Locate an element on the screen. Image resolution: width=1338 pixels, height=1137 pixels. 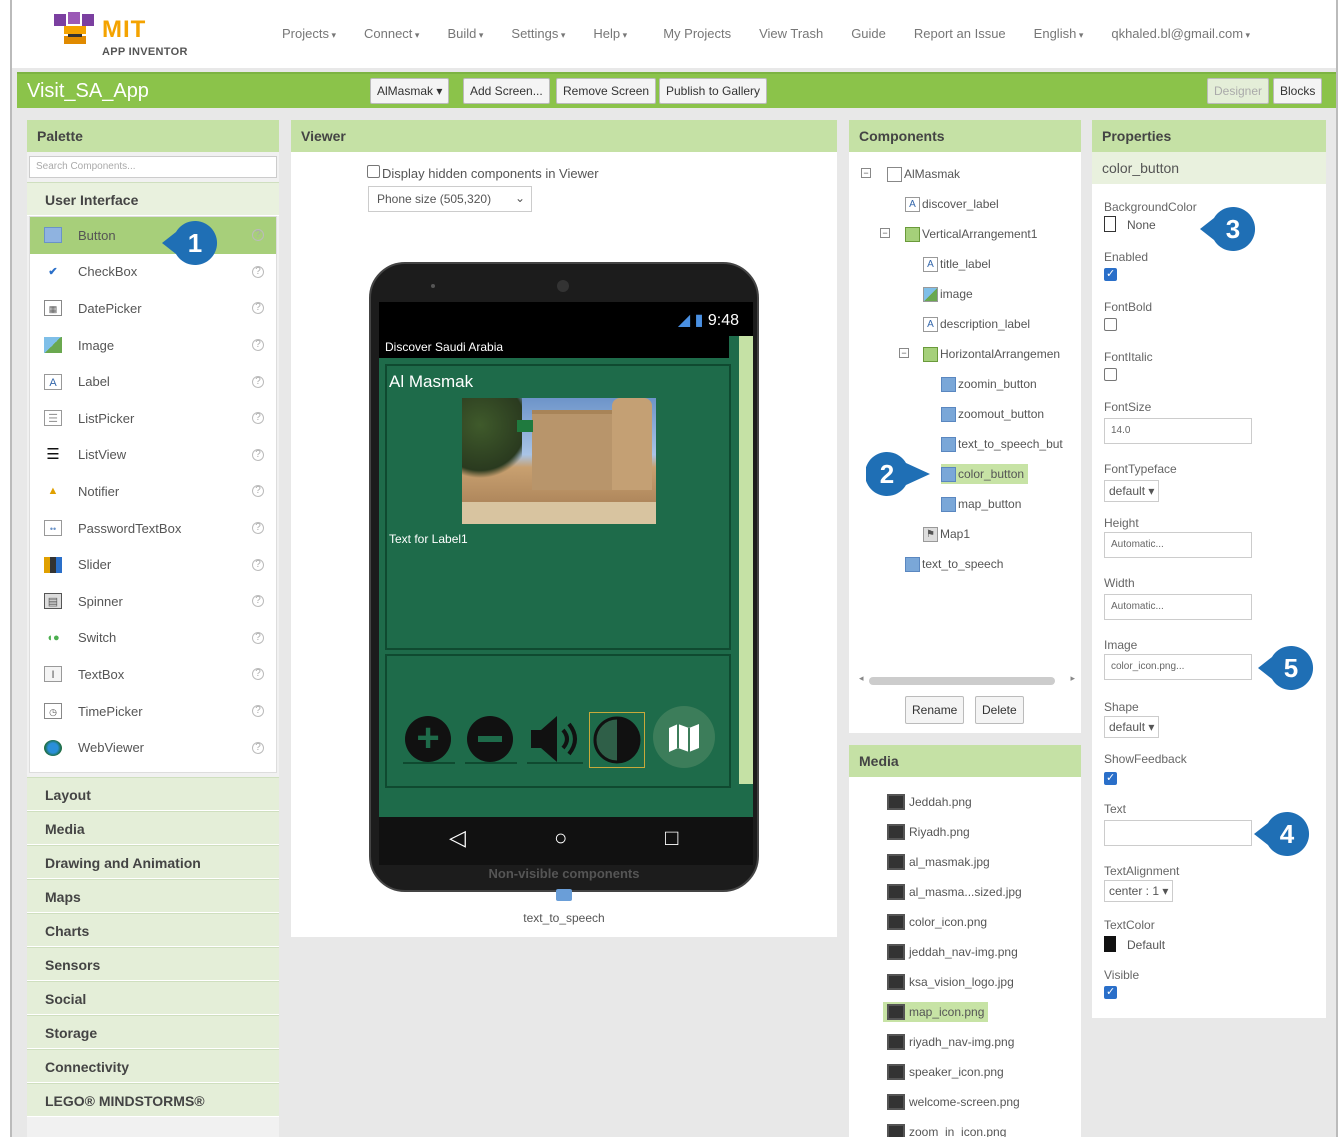
tree-node-color-button: color_button is located at coordinates (985, 474).